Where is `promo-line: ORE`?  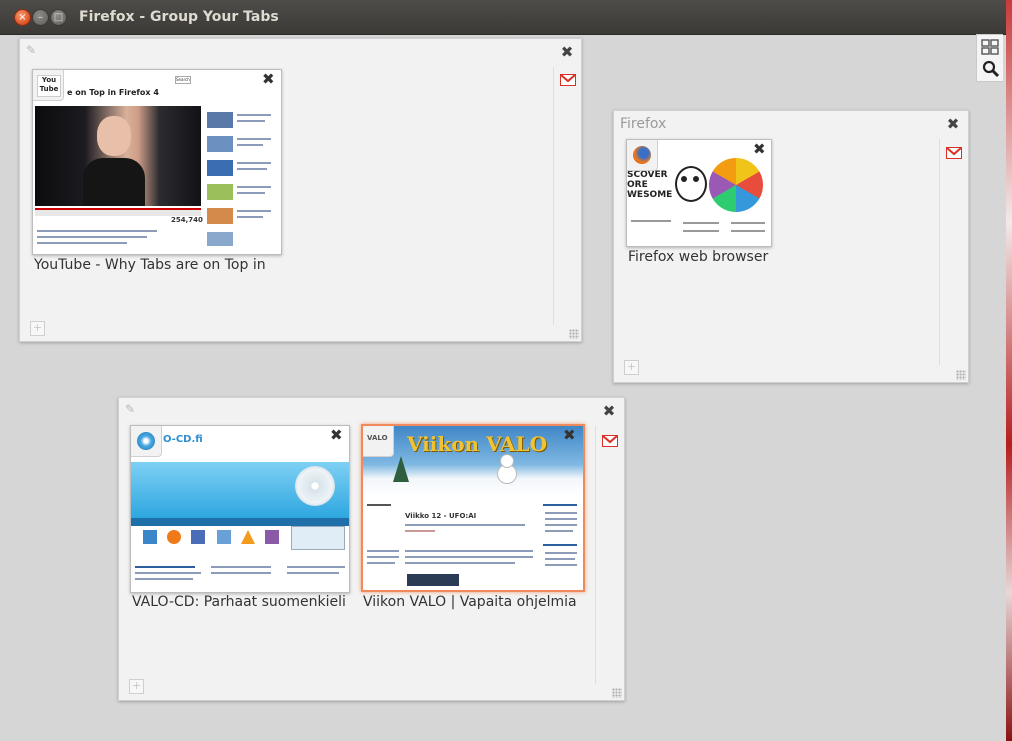 promo-line: ORE is located at coordinates (637, 185).